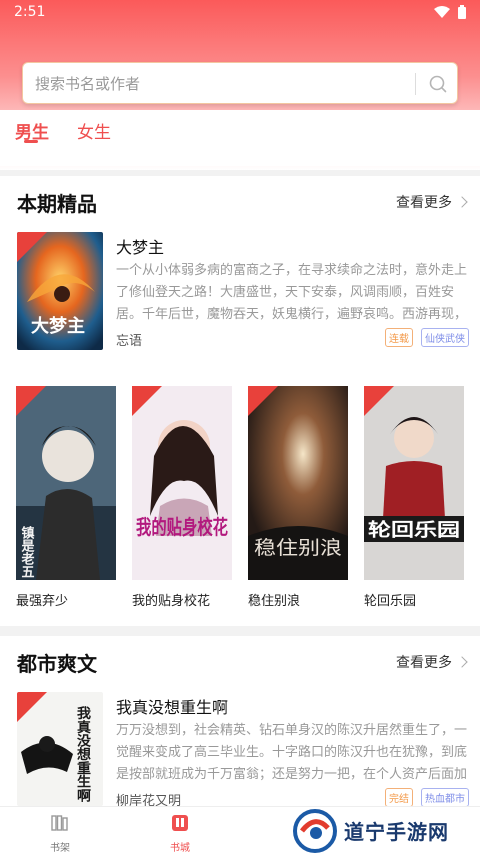 Image resolution: width=480 pixels, height=855 pixels. I want to click on nav-bookstore: 书城, so click(180, 833).